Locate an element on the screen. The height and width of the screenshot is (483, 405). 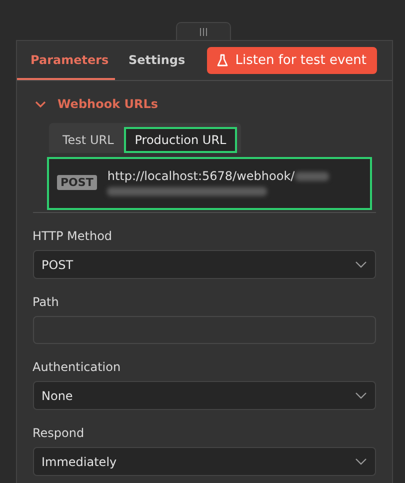
grip-icon is located at coordinates (203, 32).